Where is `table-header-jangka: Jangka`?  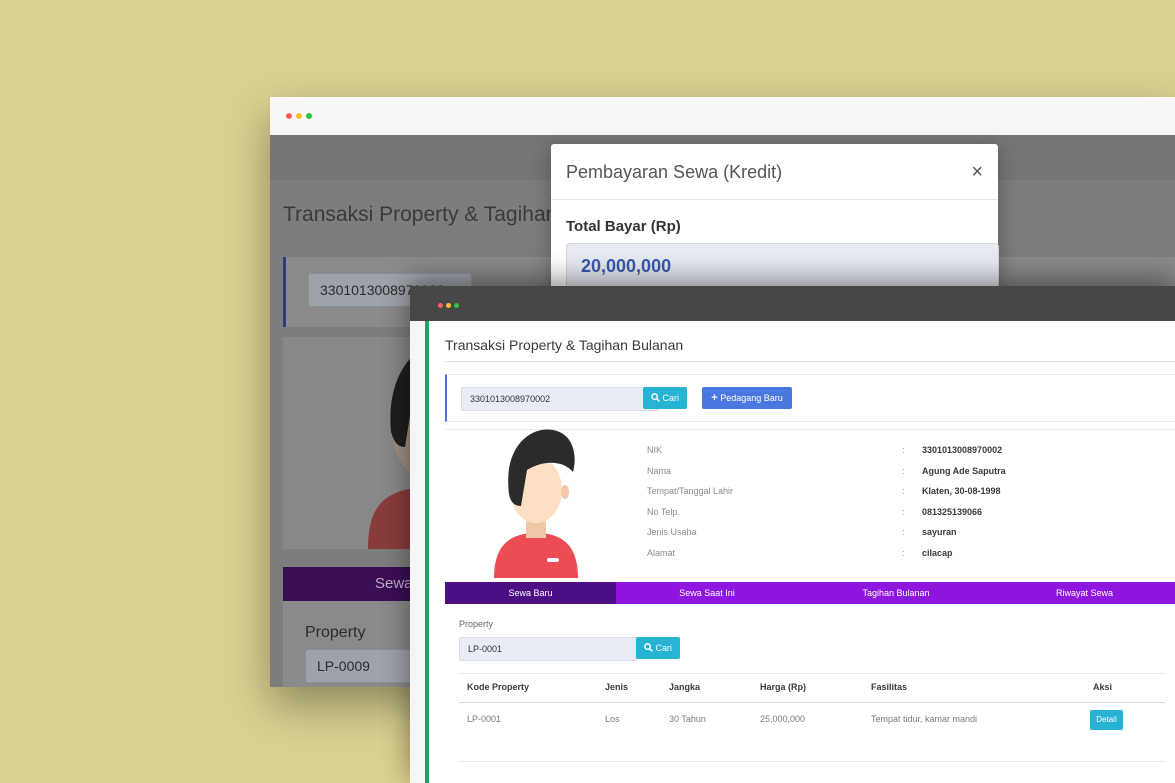 table-header-jangka: Jangka is located at coordinates (685, 687).